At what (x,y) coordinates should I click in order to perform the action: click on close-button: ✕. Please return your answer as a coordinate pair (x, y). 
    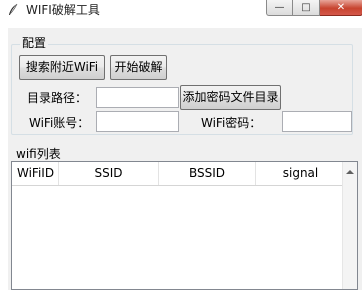
    Looking at the image, I should click on (341, 8).